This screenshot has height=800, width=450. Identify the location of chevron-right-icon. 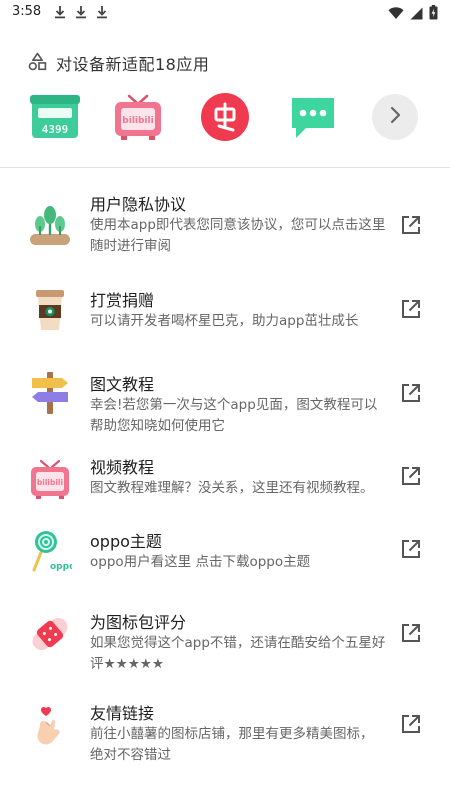
(395, 117).